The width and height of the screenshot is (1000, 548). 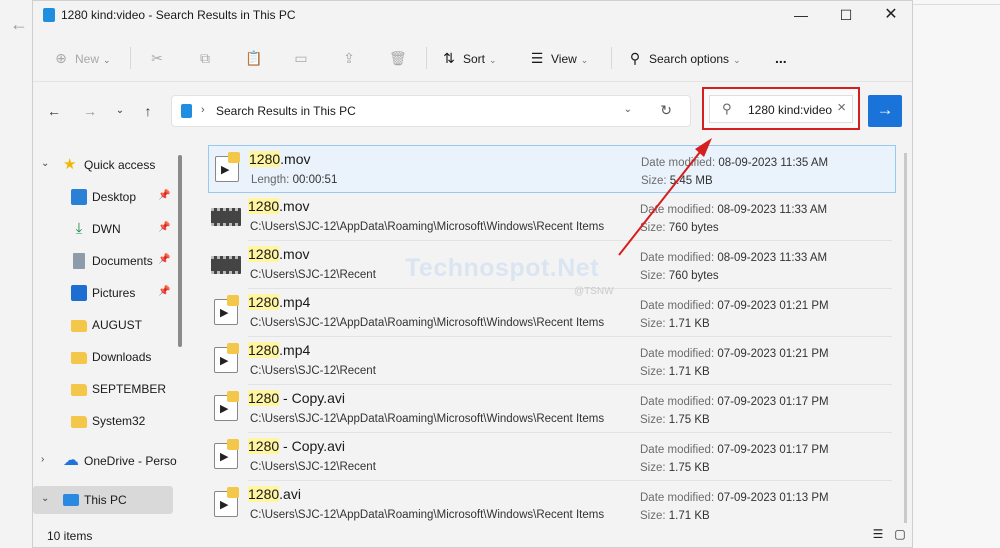 I want to click on cut-button: ✂, so click(x=160, y=58).